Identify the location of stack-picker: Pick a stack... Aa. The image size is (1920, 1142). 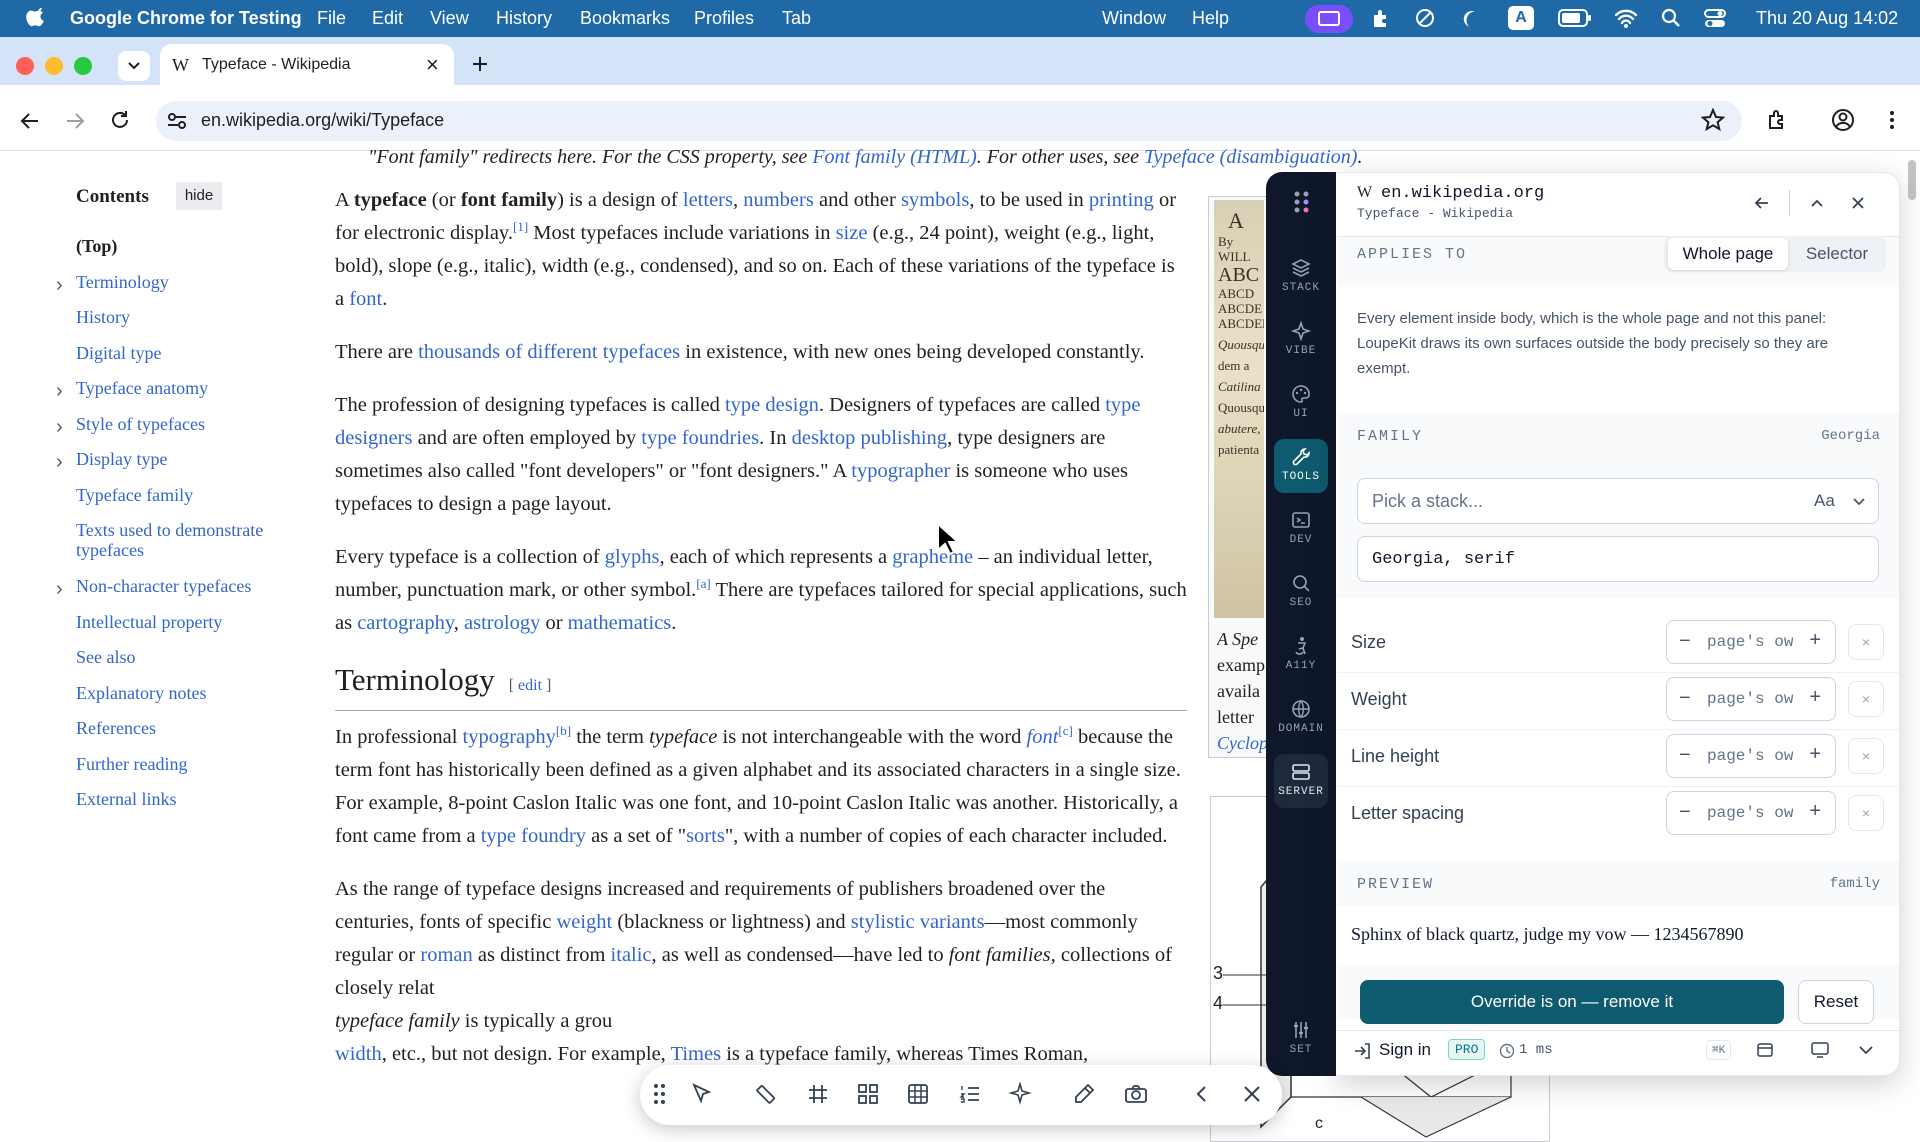
(1618, 501).